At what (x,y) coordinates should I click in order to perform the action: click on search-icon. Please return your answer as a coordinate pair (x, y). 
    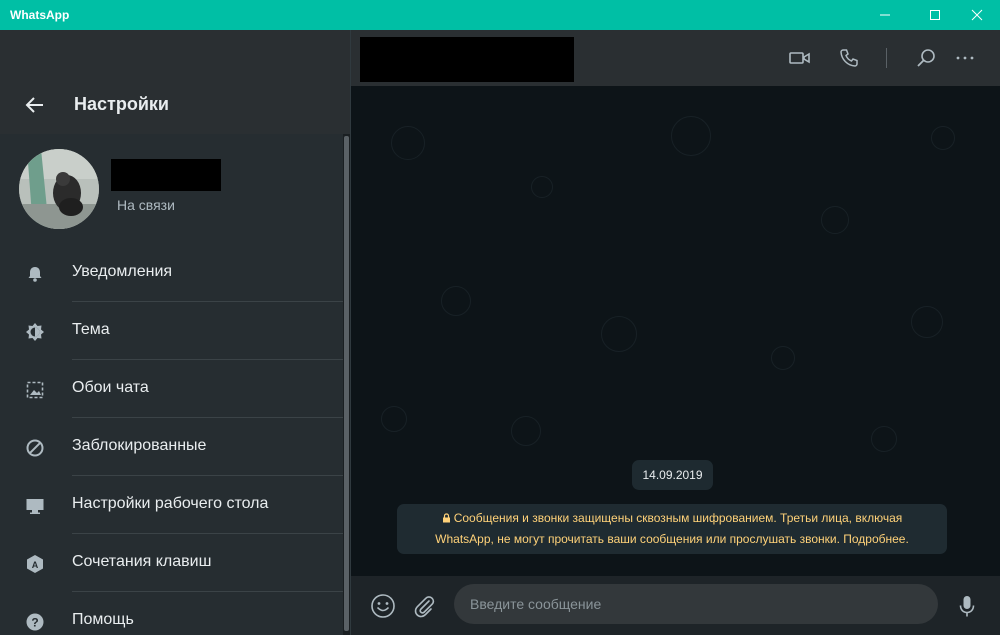
    Looking at the image, I should click on (926, 58).